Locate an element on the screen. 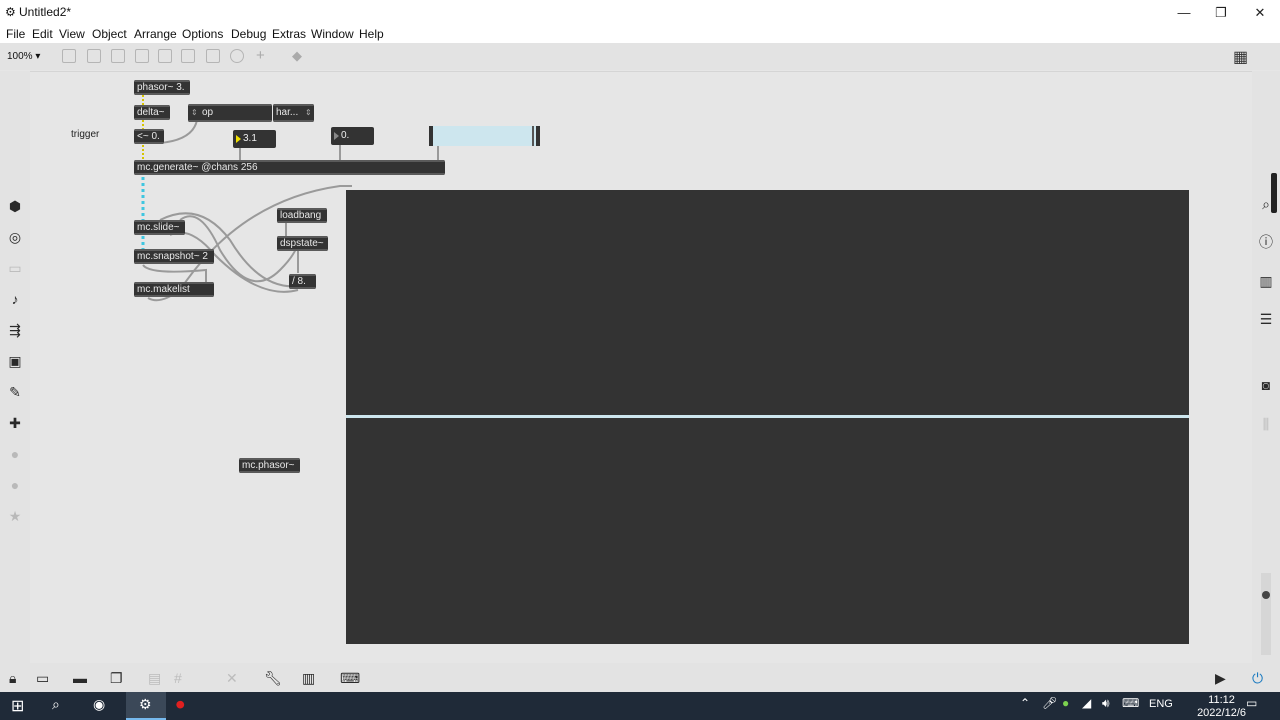 The width and height of the screenshot is (1280, 720). umenu-har: har... ⇕ is located at coordinates (293, 113).